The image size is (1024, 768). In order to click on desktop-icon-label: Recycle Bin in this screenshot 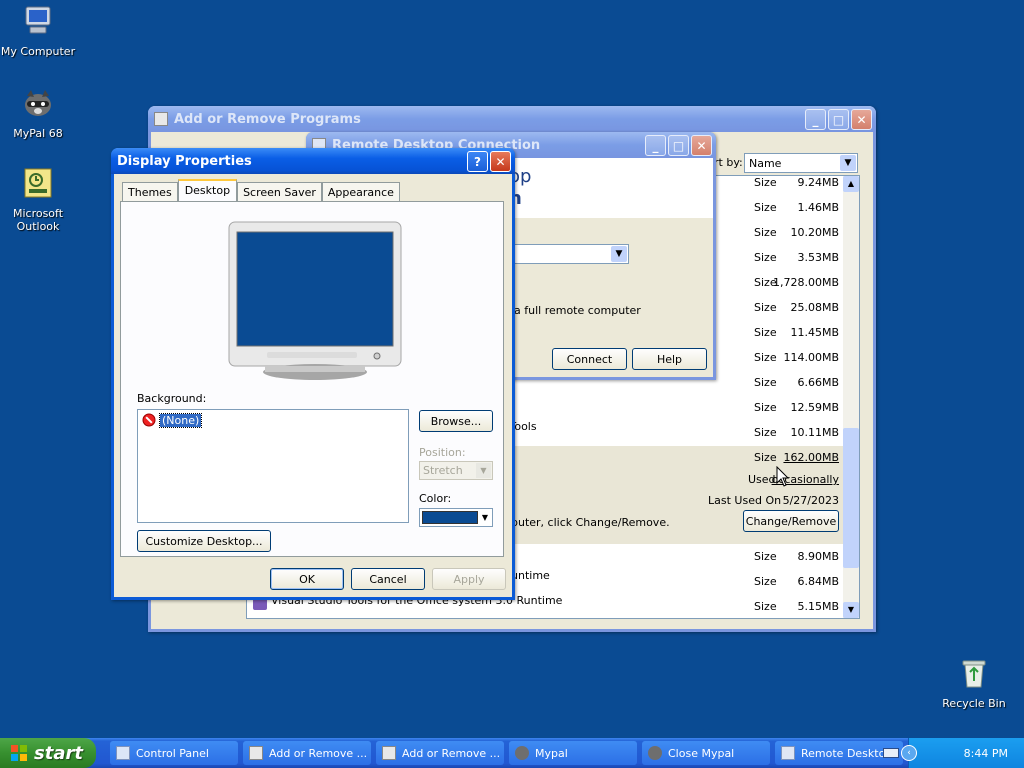, I will do `click(974, 703)`.